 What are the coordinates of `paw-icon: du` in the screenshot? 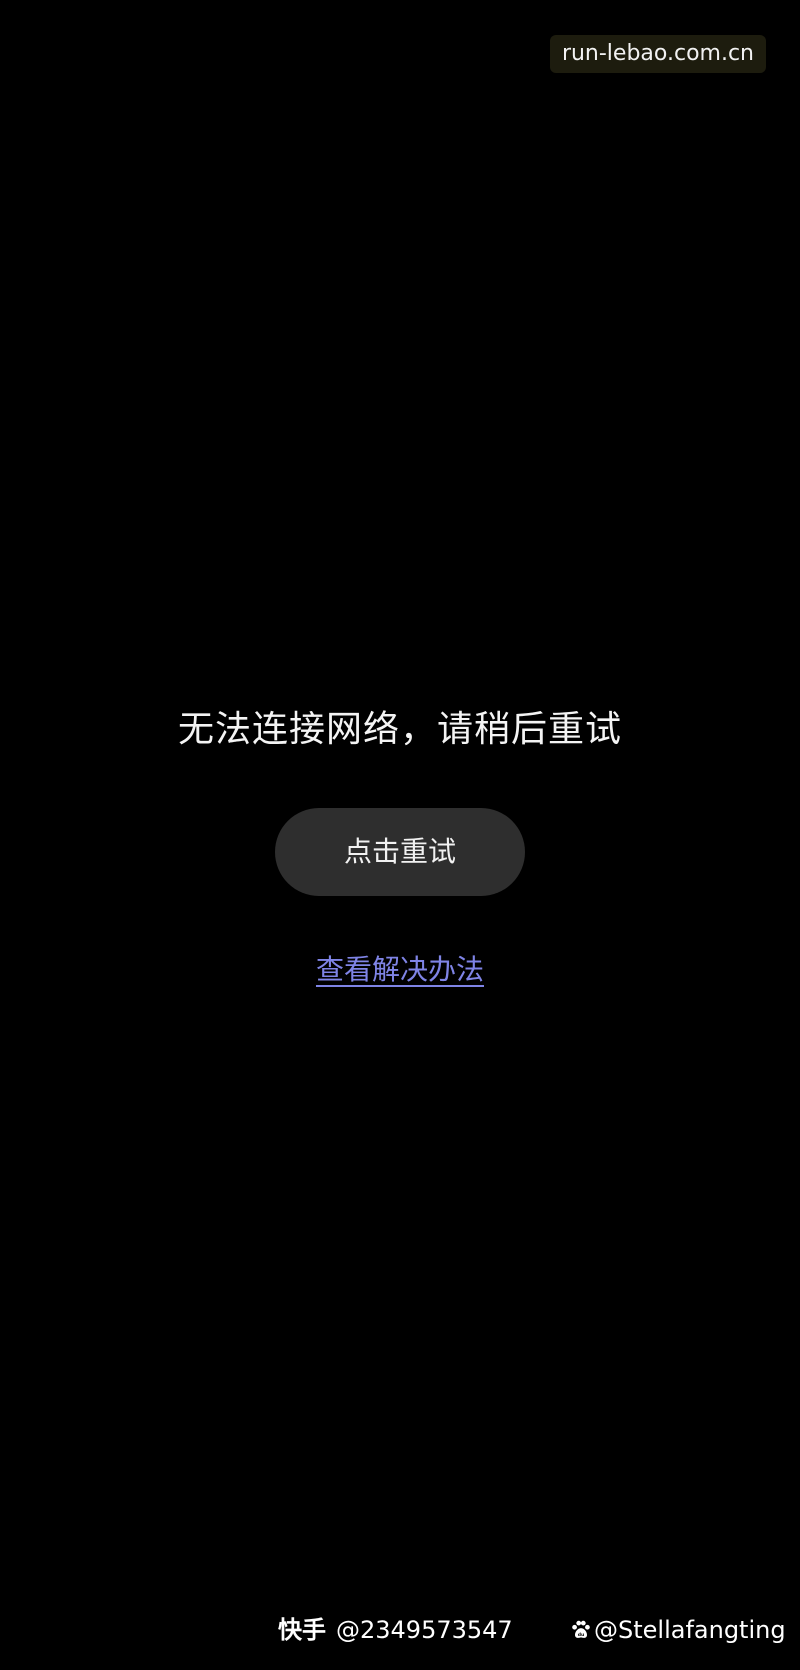 It's located at (581, 1629).